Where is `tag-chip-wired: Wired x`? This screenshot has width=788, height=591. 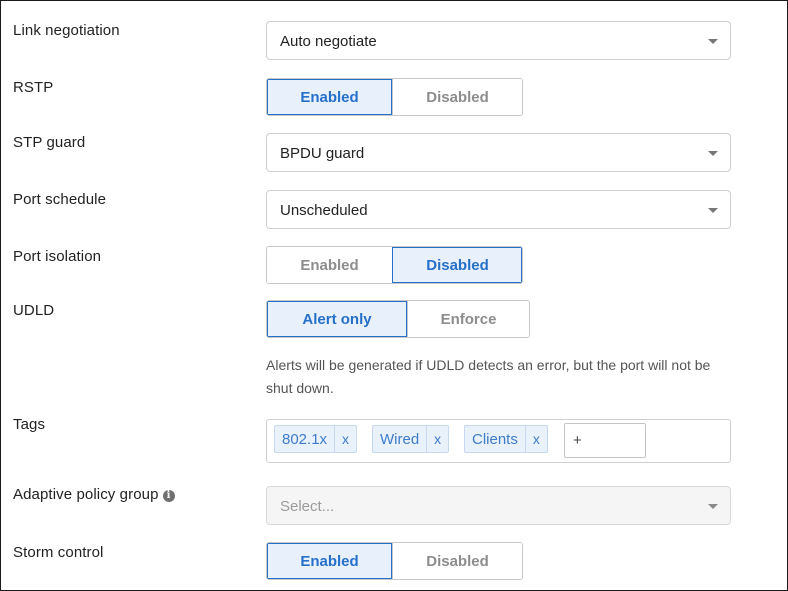 tag-chip-wired: Wired x is located at coordinates (411, 439).